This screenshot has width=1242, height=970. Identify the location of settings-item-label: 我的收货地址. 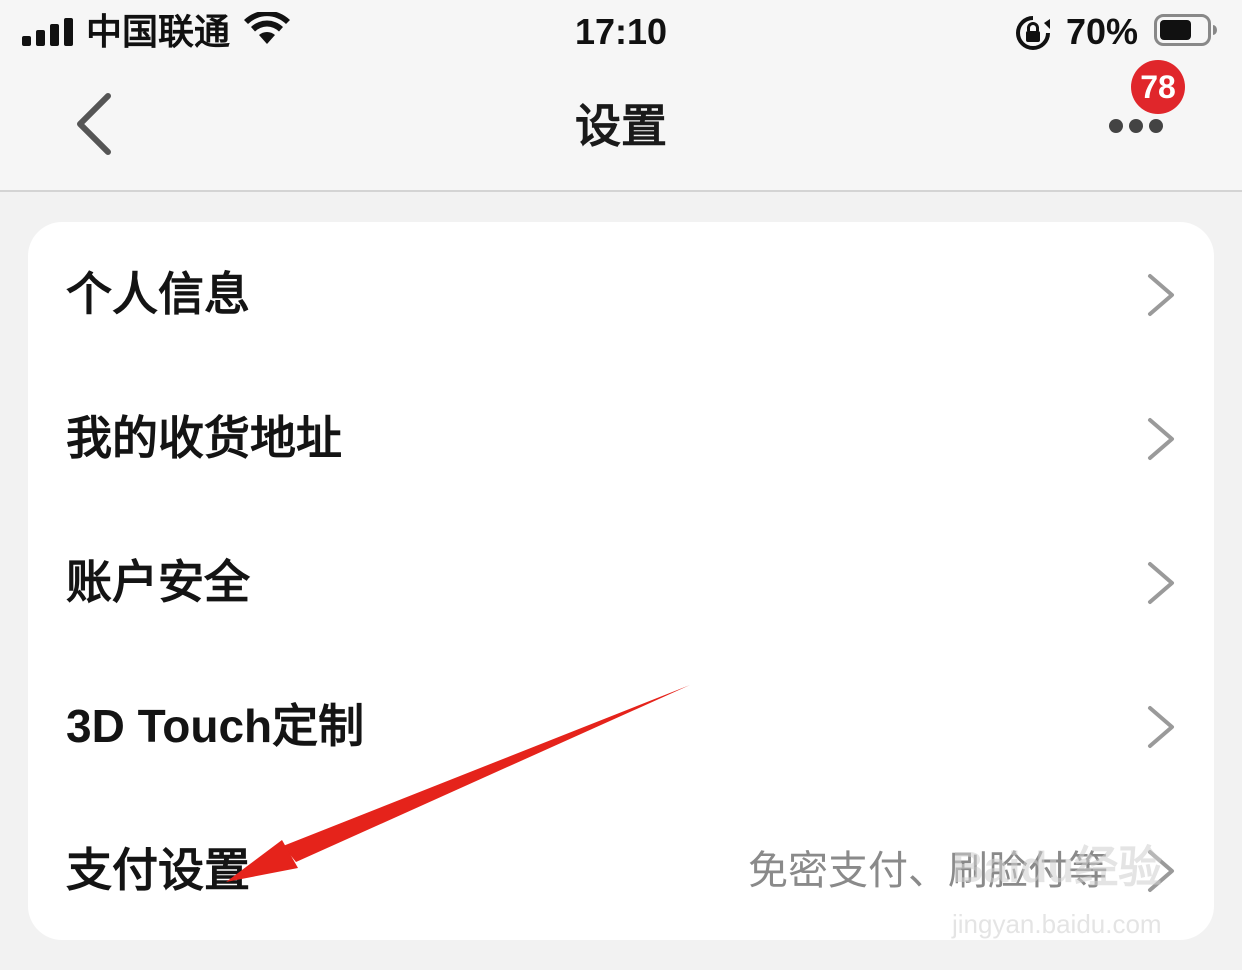
(204, 438).